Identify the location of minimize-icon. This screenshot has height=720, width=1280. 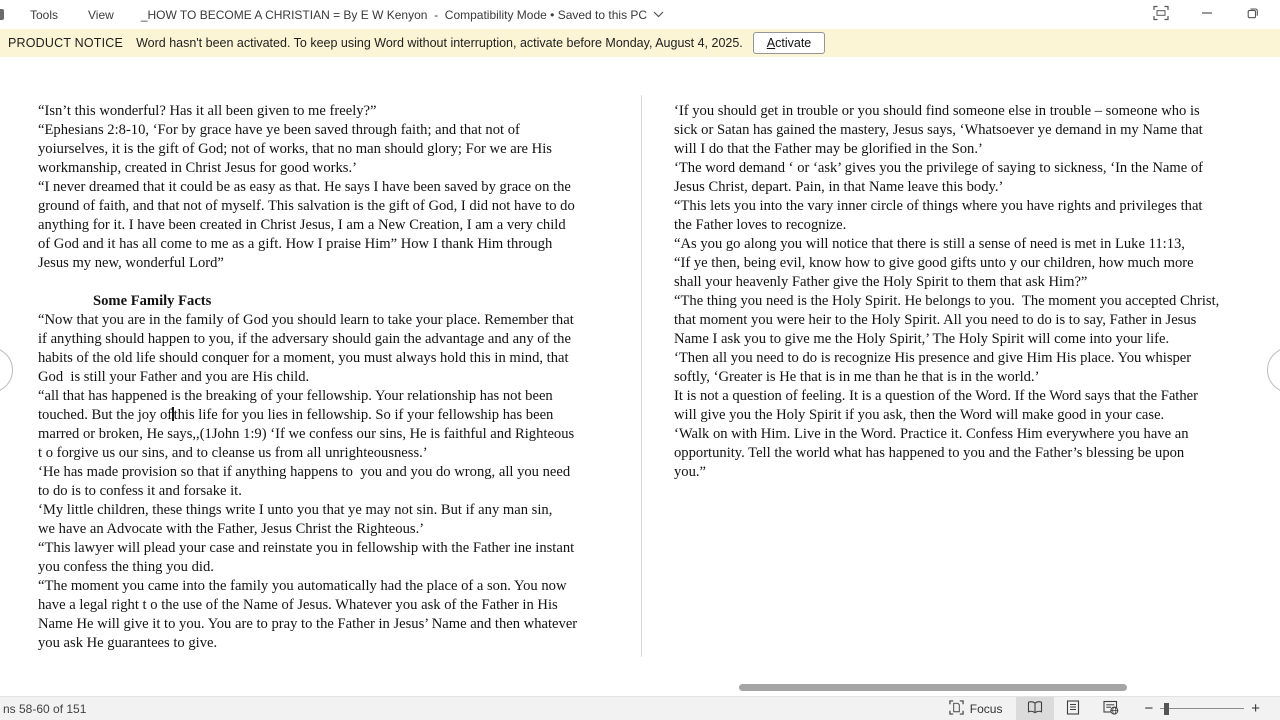
(1207, 14).